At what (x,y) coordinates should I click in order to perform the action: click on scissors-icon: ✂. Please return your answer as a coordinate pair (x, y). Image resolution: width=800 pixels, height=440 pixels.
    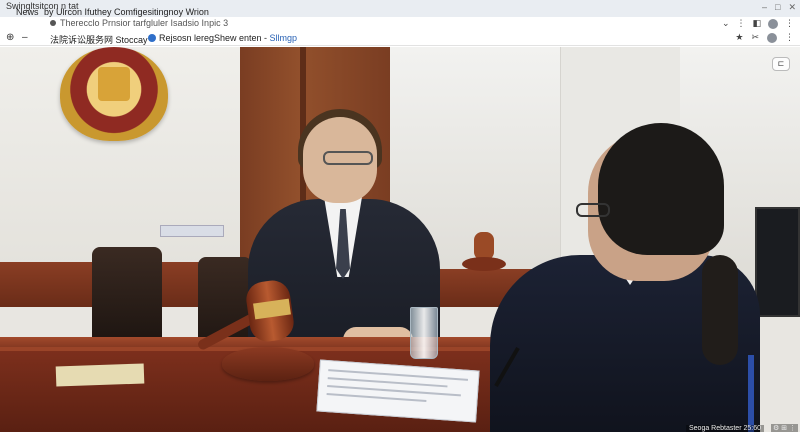
    Looking at the image, I should click on (755, 37).